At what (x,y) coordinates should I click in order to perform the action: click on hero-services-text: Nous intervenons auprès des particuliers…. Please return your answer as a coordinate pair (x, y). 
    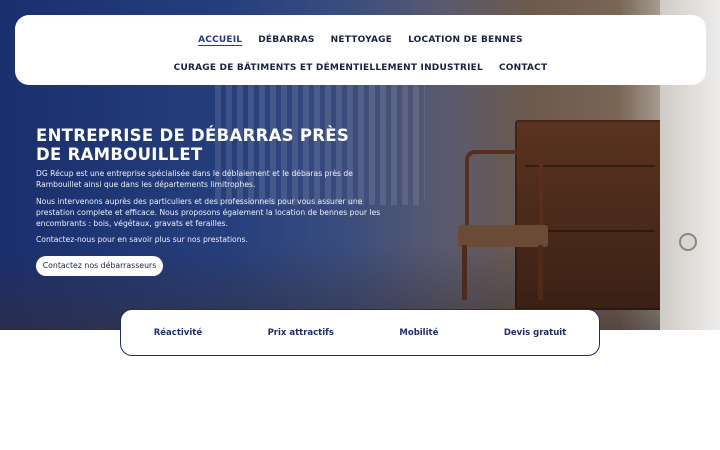
    Looking at the image, I should click on (208, 213).